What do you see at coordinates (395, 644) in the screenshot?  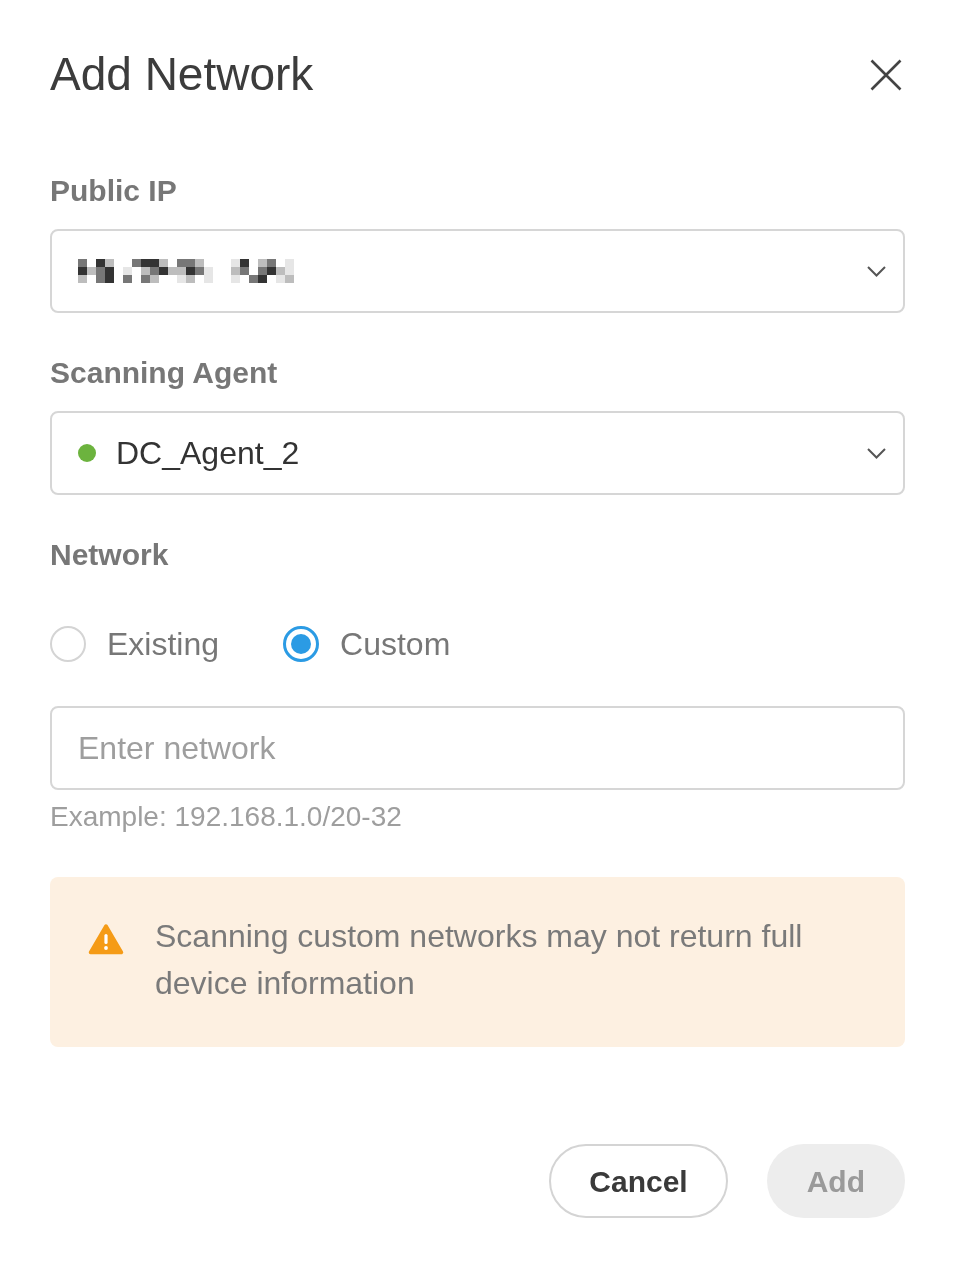 I see `radio-label: Custom` at bounding box center [395, 644].